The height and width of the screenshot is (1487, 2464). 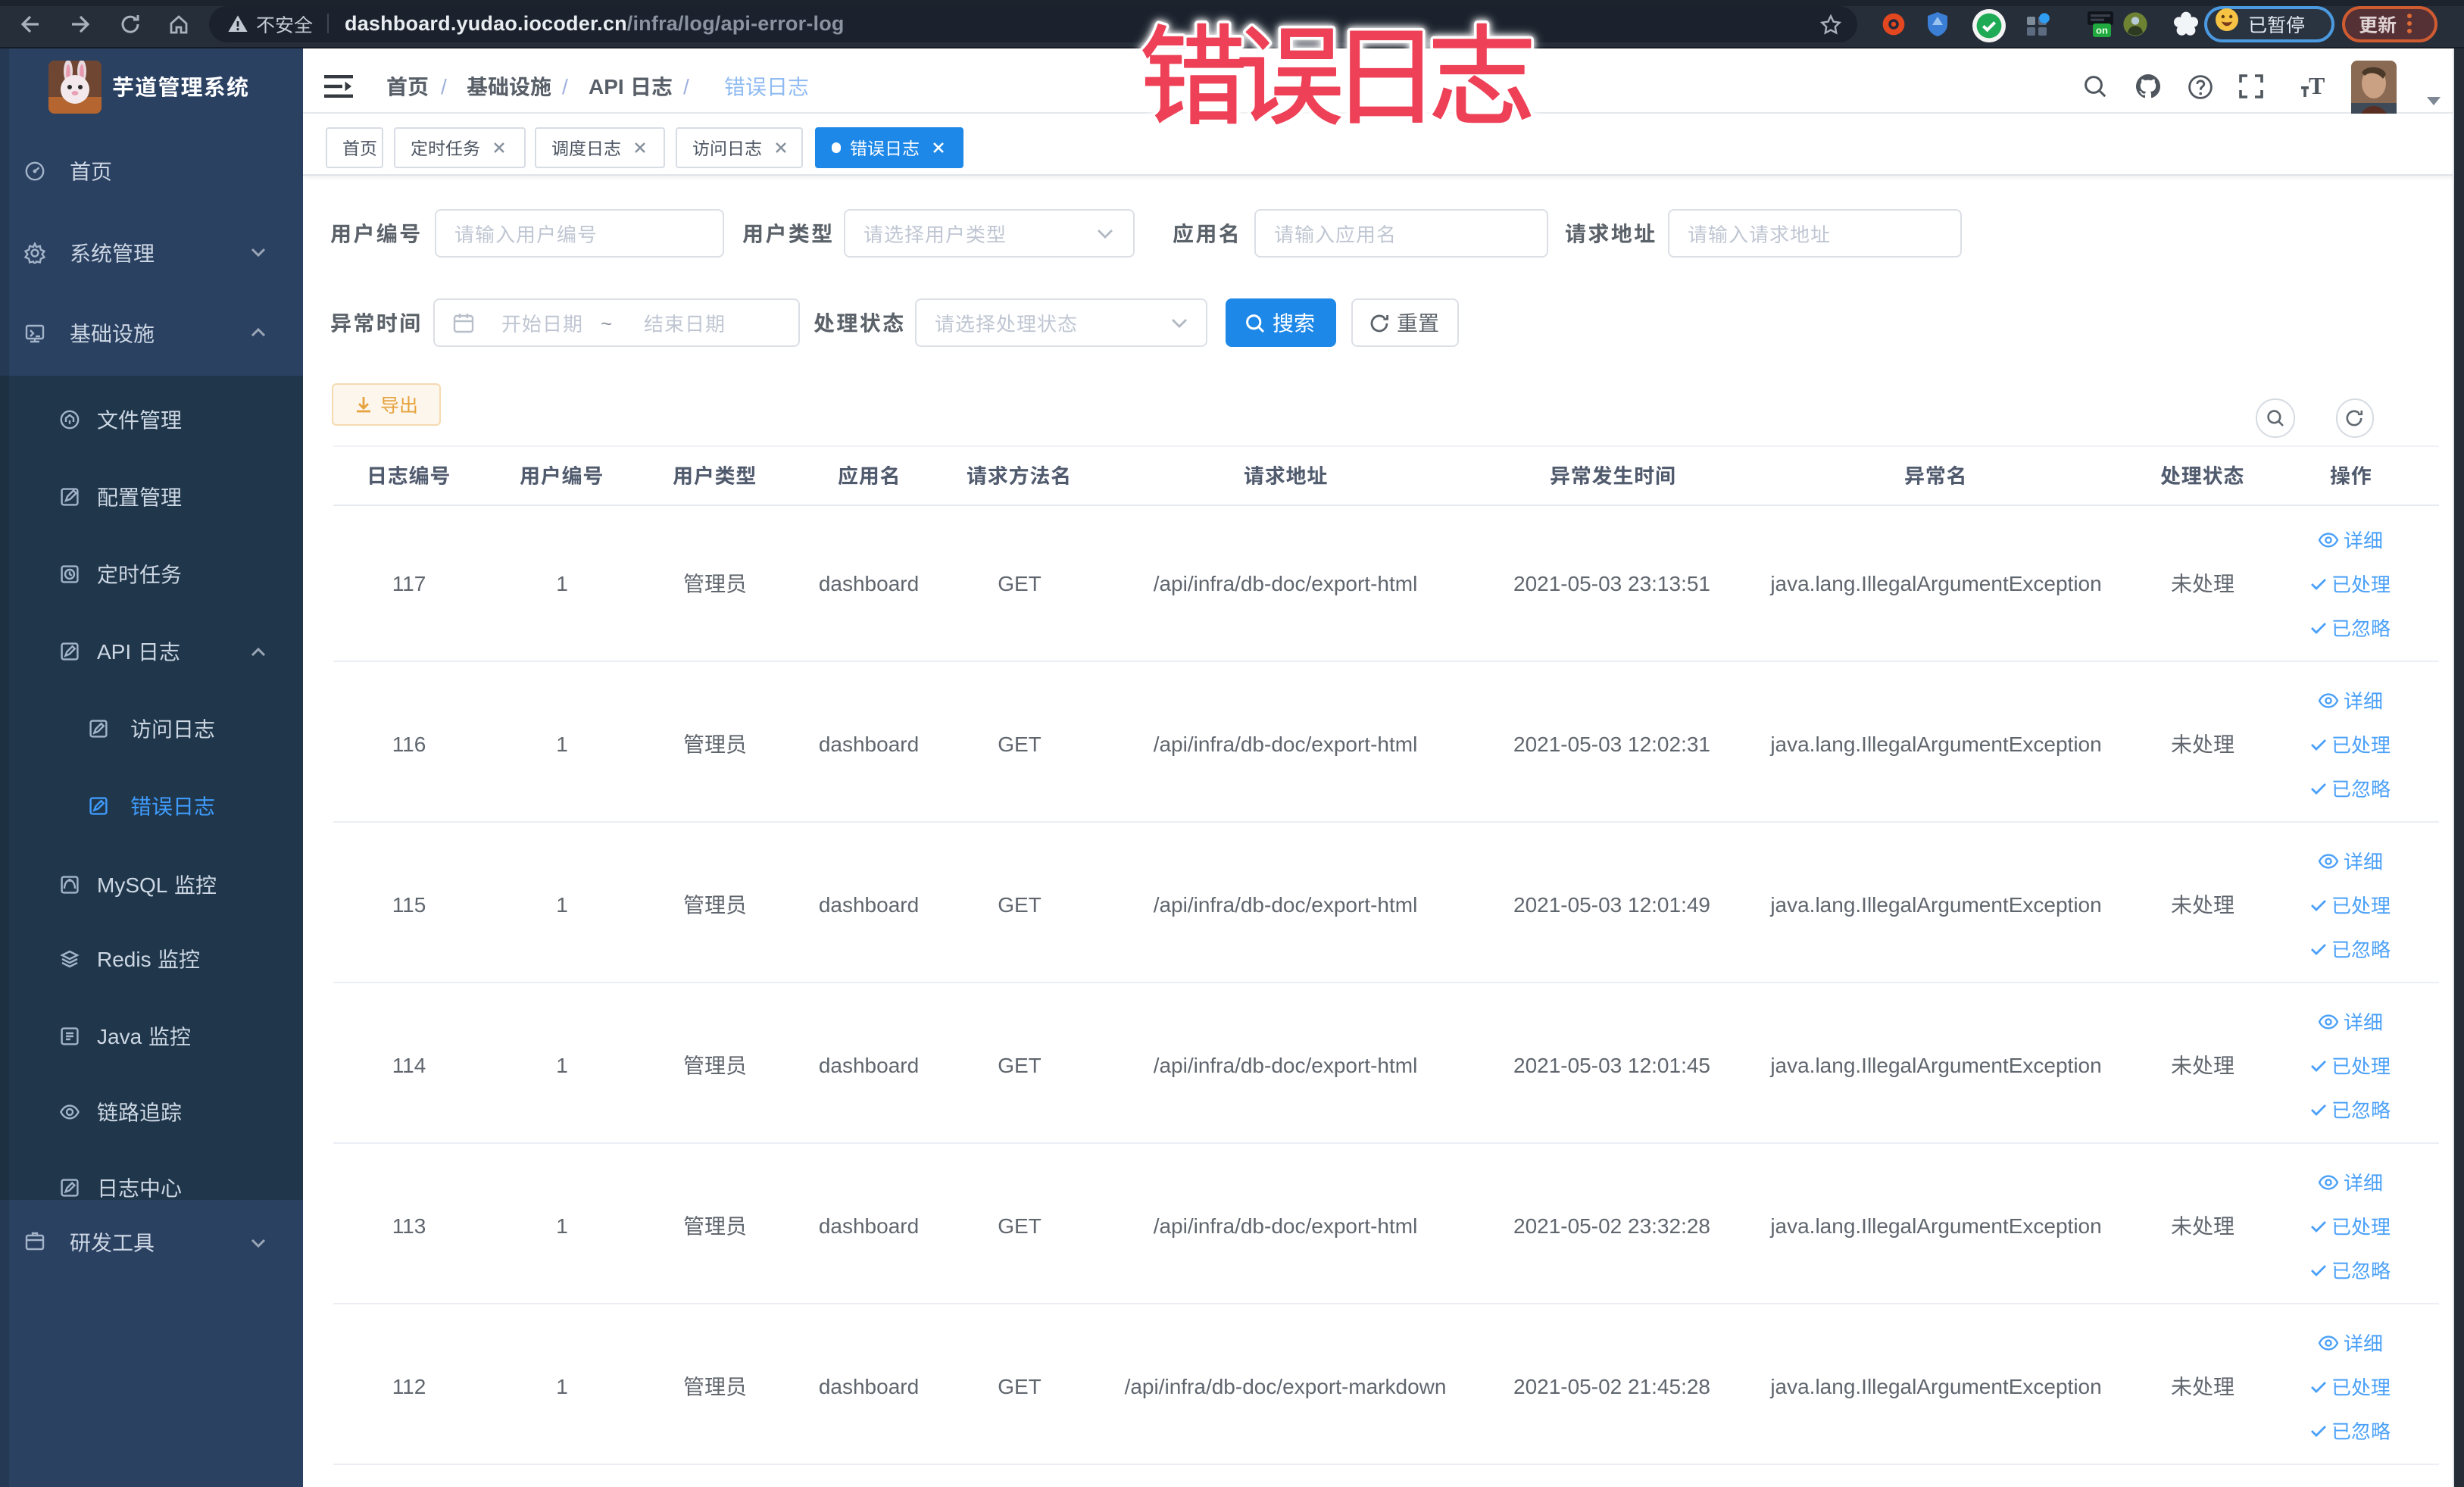 I want to click on svg-text: T, so click(x=2317, y=86).